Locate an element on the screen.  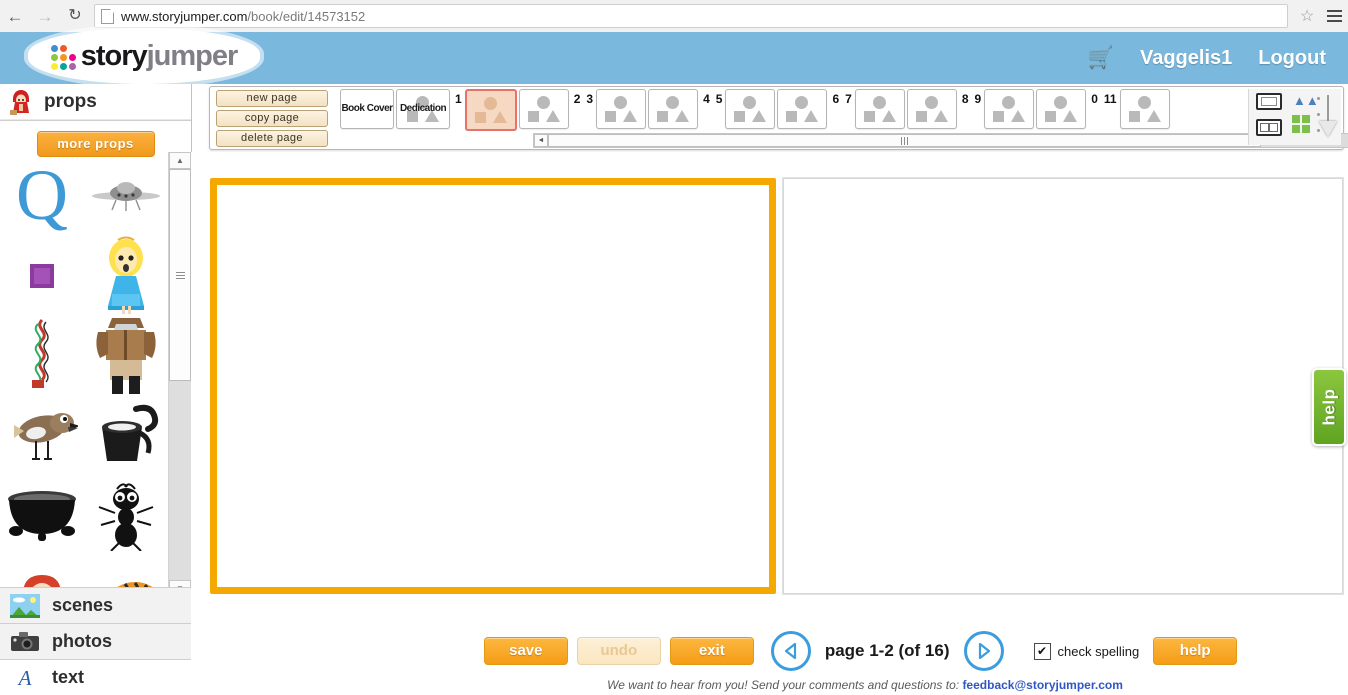
spread-view-icon is located at coordinates (1269, 127).